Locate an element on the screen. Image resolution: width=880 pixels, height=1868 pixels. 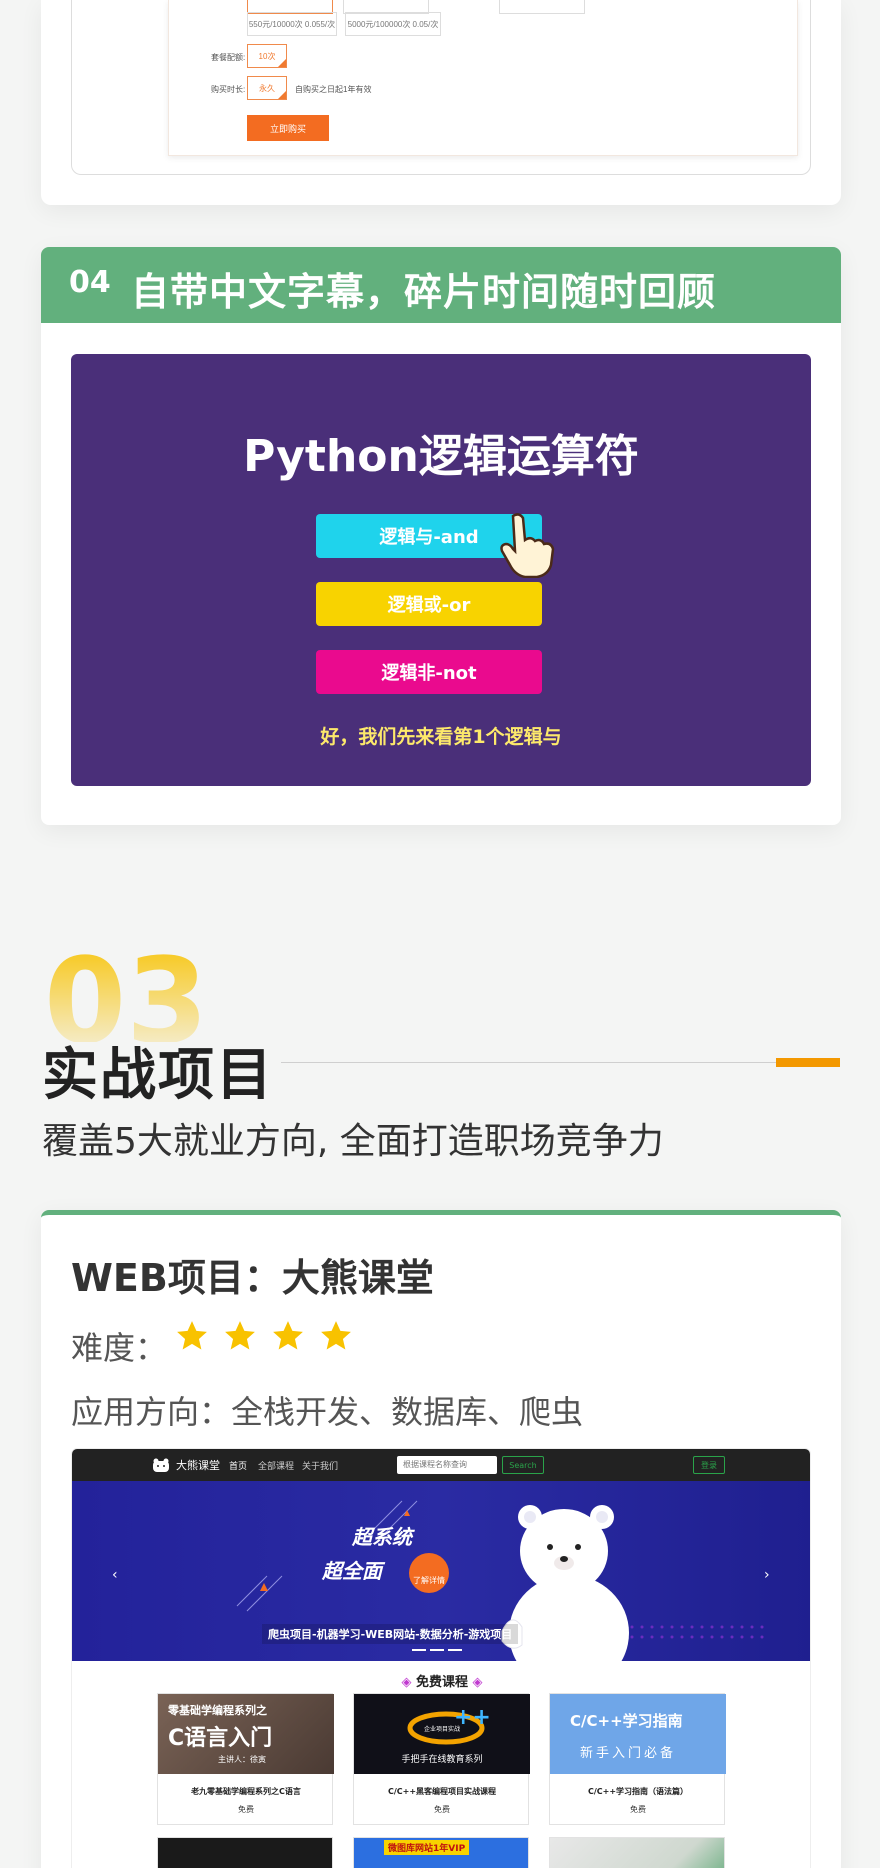
banner-prev-icon: ‹ is located at coordinates (115, 1575).